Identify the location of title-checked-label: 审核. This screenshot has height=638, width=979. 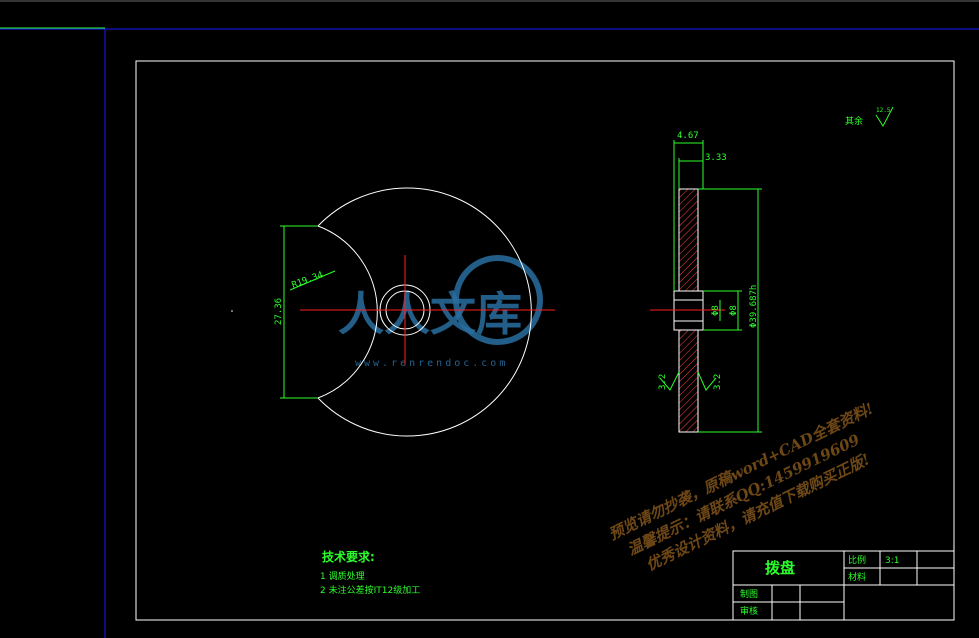
(749, 611).